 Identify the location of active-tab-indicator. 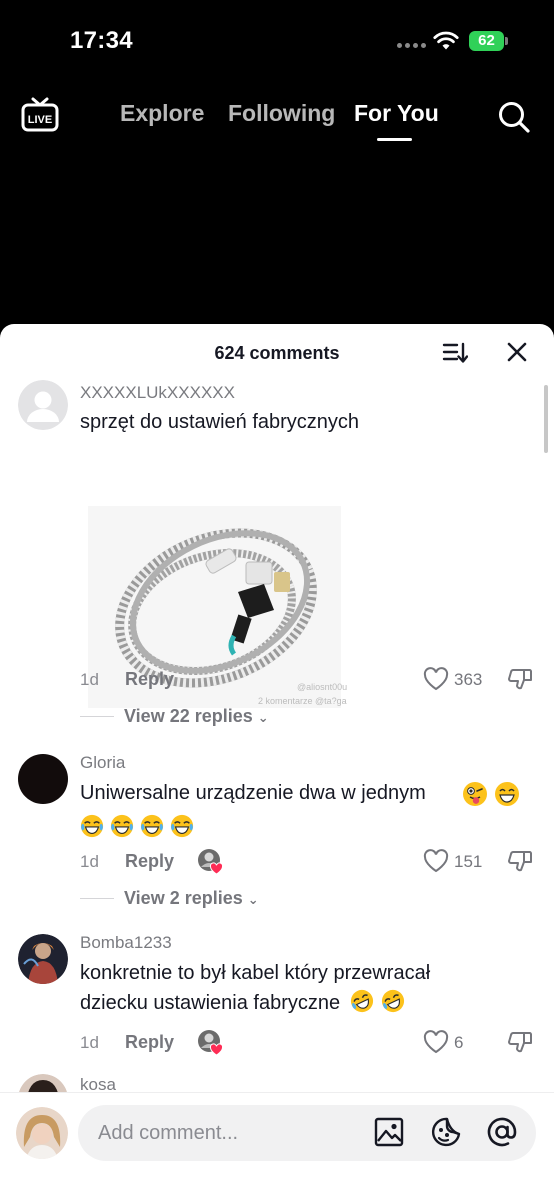
(394, 139).